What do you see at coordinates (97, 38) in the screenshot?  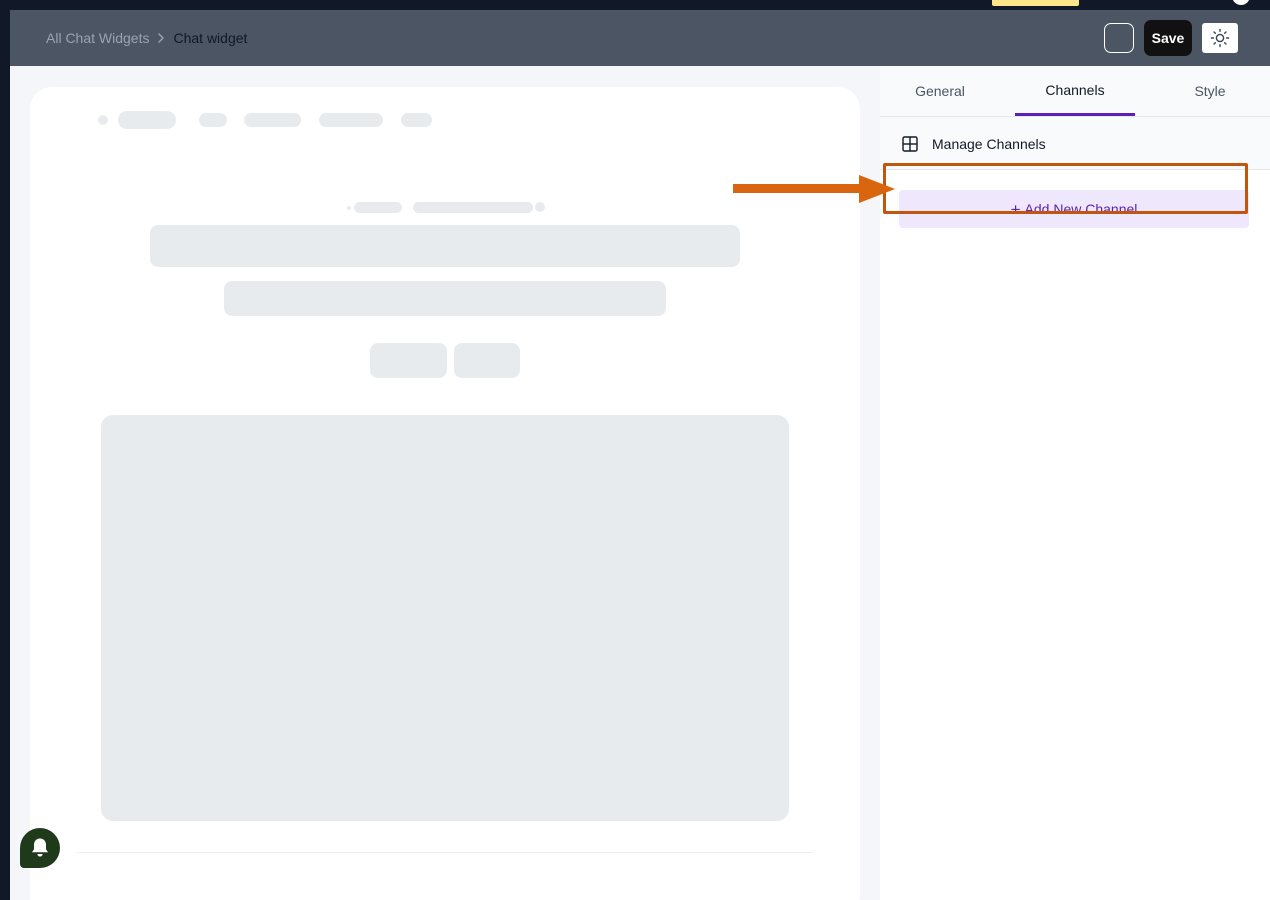 I see `breadcrumb-parent-link: All Chat Widgets` at bounding box center [97, 38].